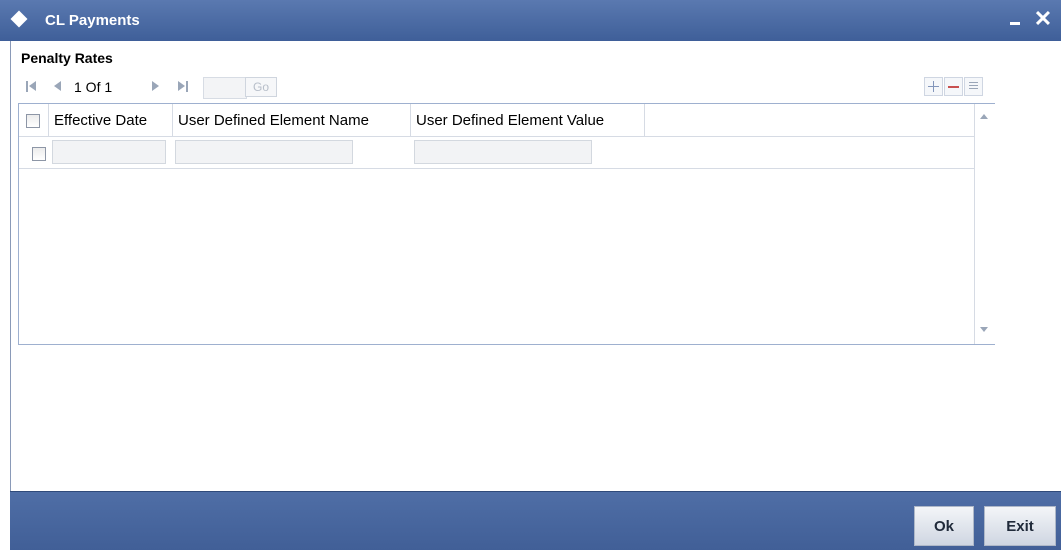 This screenshot has height=550, width=1061. I want to click on vertical-scrollbar, so click(984, 224).